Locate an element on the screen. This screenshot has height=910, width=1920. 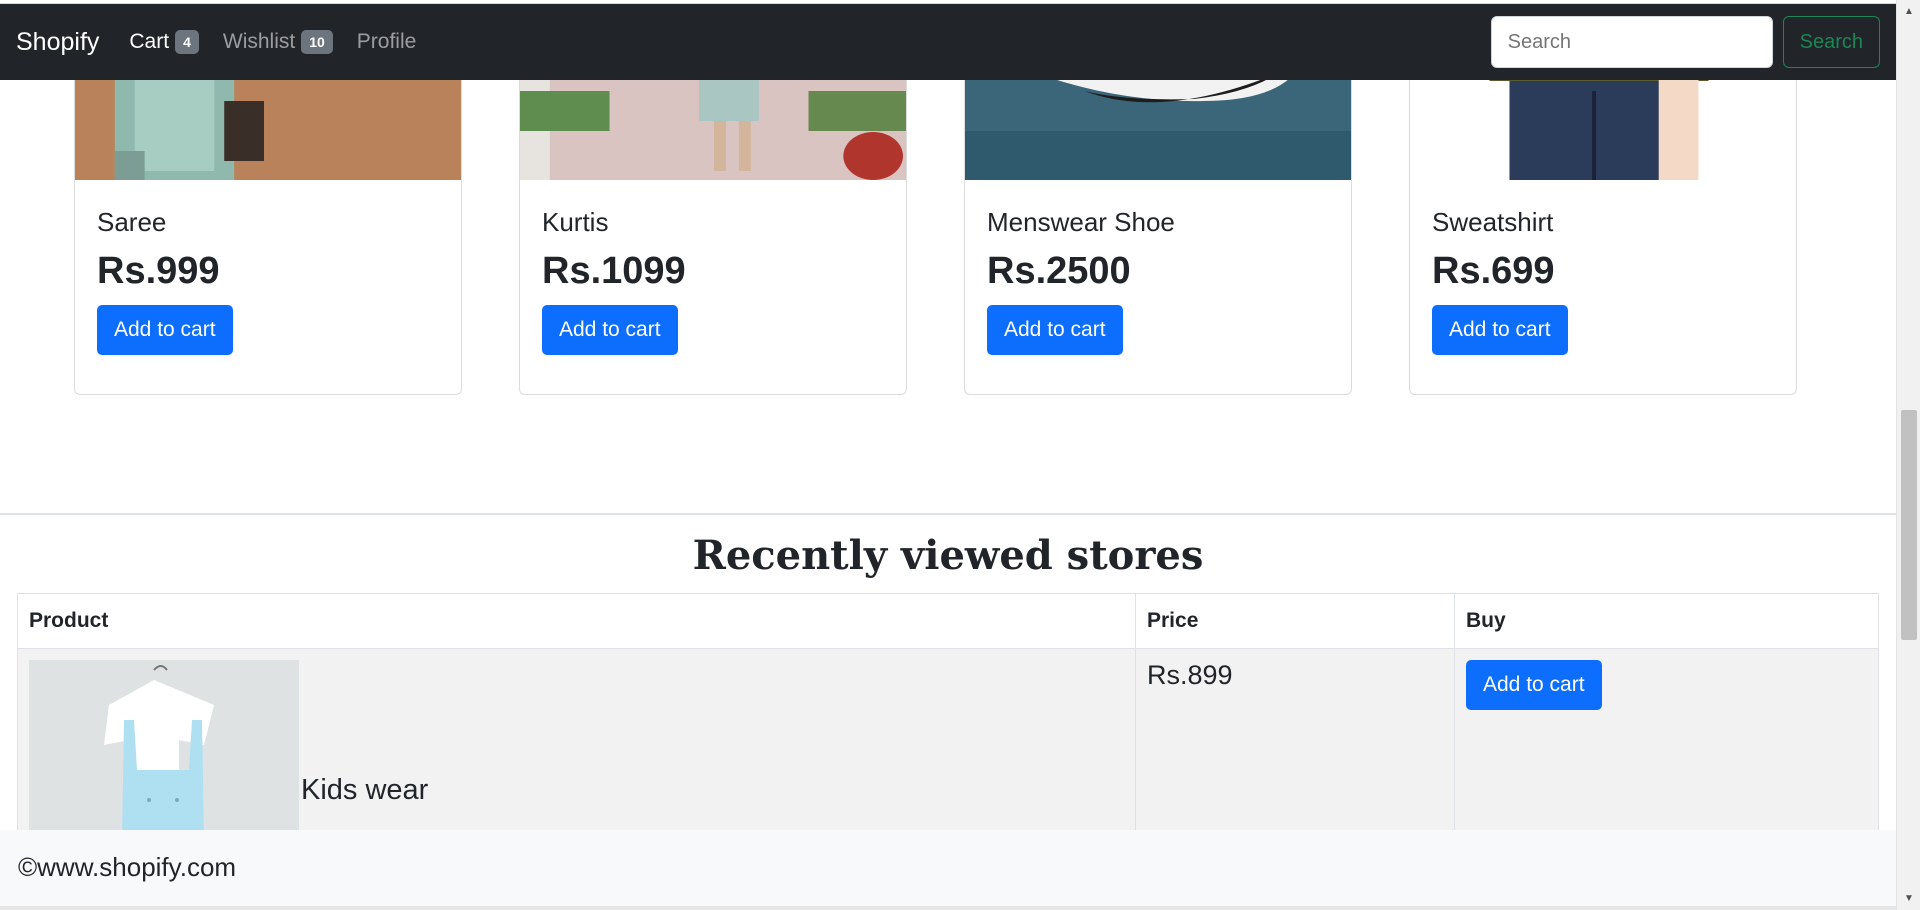
search-button: Search is located at coordinates (1831, 42).